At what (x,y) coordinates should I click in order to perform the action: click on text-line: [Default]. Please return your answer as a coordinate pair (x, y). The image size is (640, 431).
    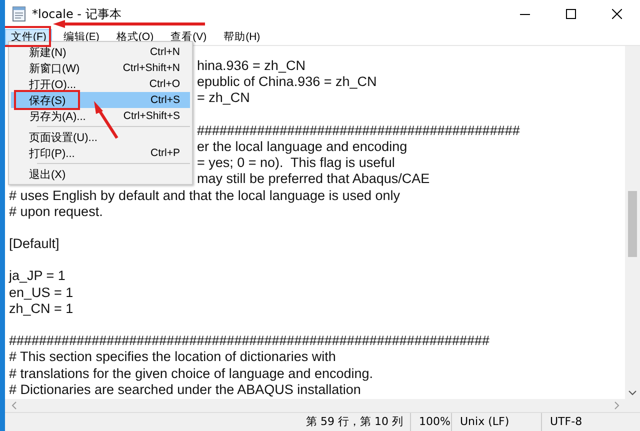
    Looking at the image, I should click on (34, 244).